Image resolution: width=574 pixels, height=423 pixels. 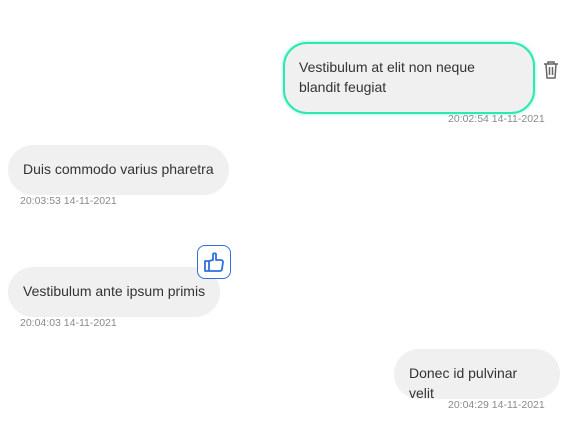 I want to click on timestamp: 20:04:29 14-11-2021, so click(x=496, y=405).